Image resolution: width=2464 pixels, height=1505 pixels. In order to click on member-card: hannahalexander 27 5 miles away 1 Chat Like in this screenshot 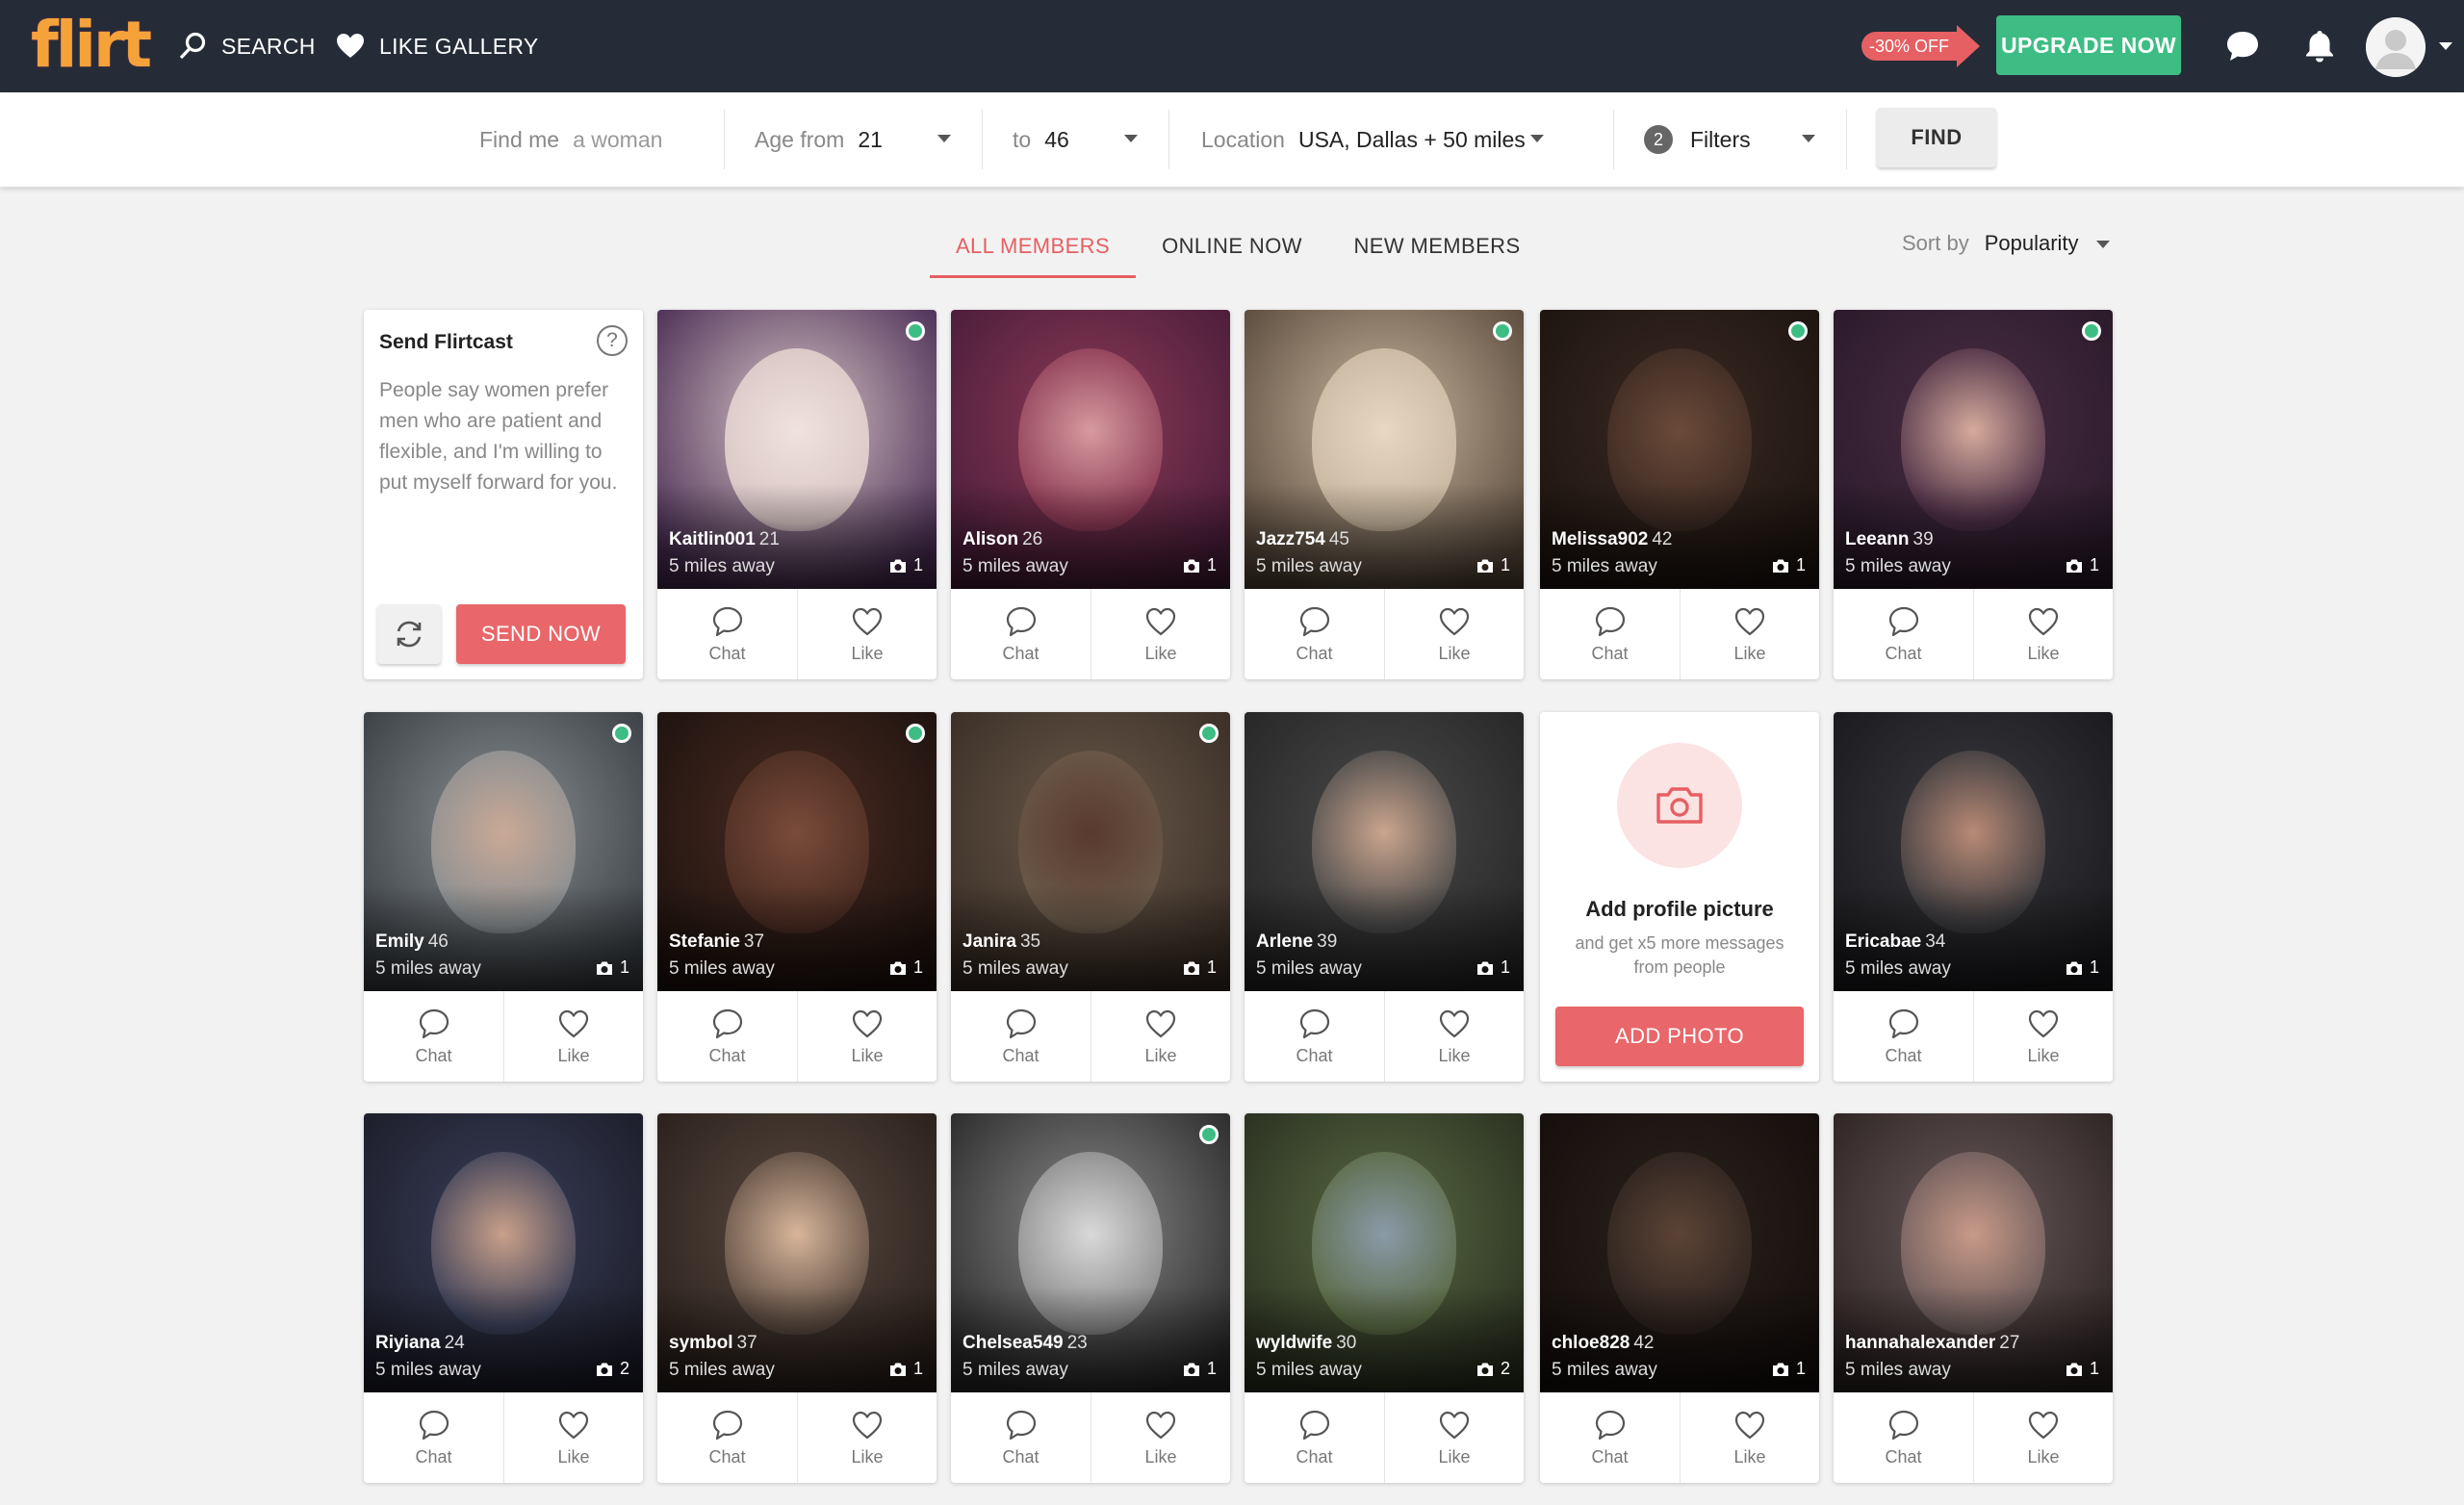, I will do `click(1973, 1298)`.